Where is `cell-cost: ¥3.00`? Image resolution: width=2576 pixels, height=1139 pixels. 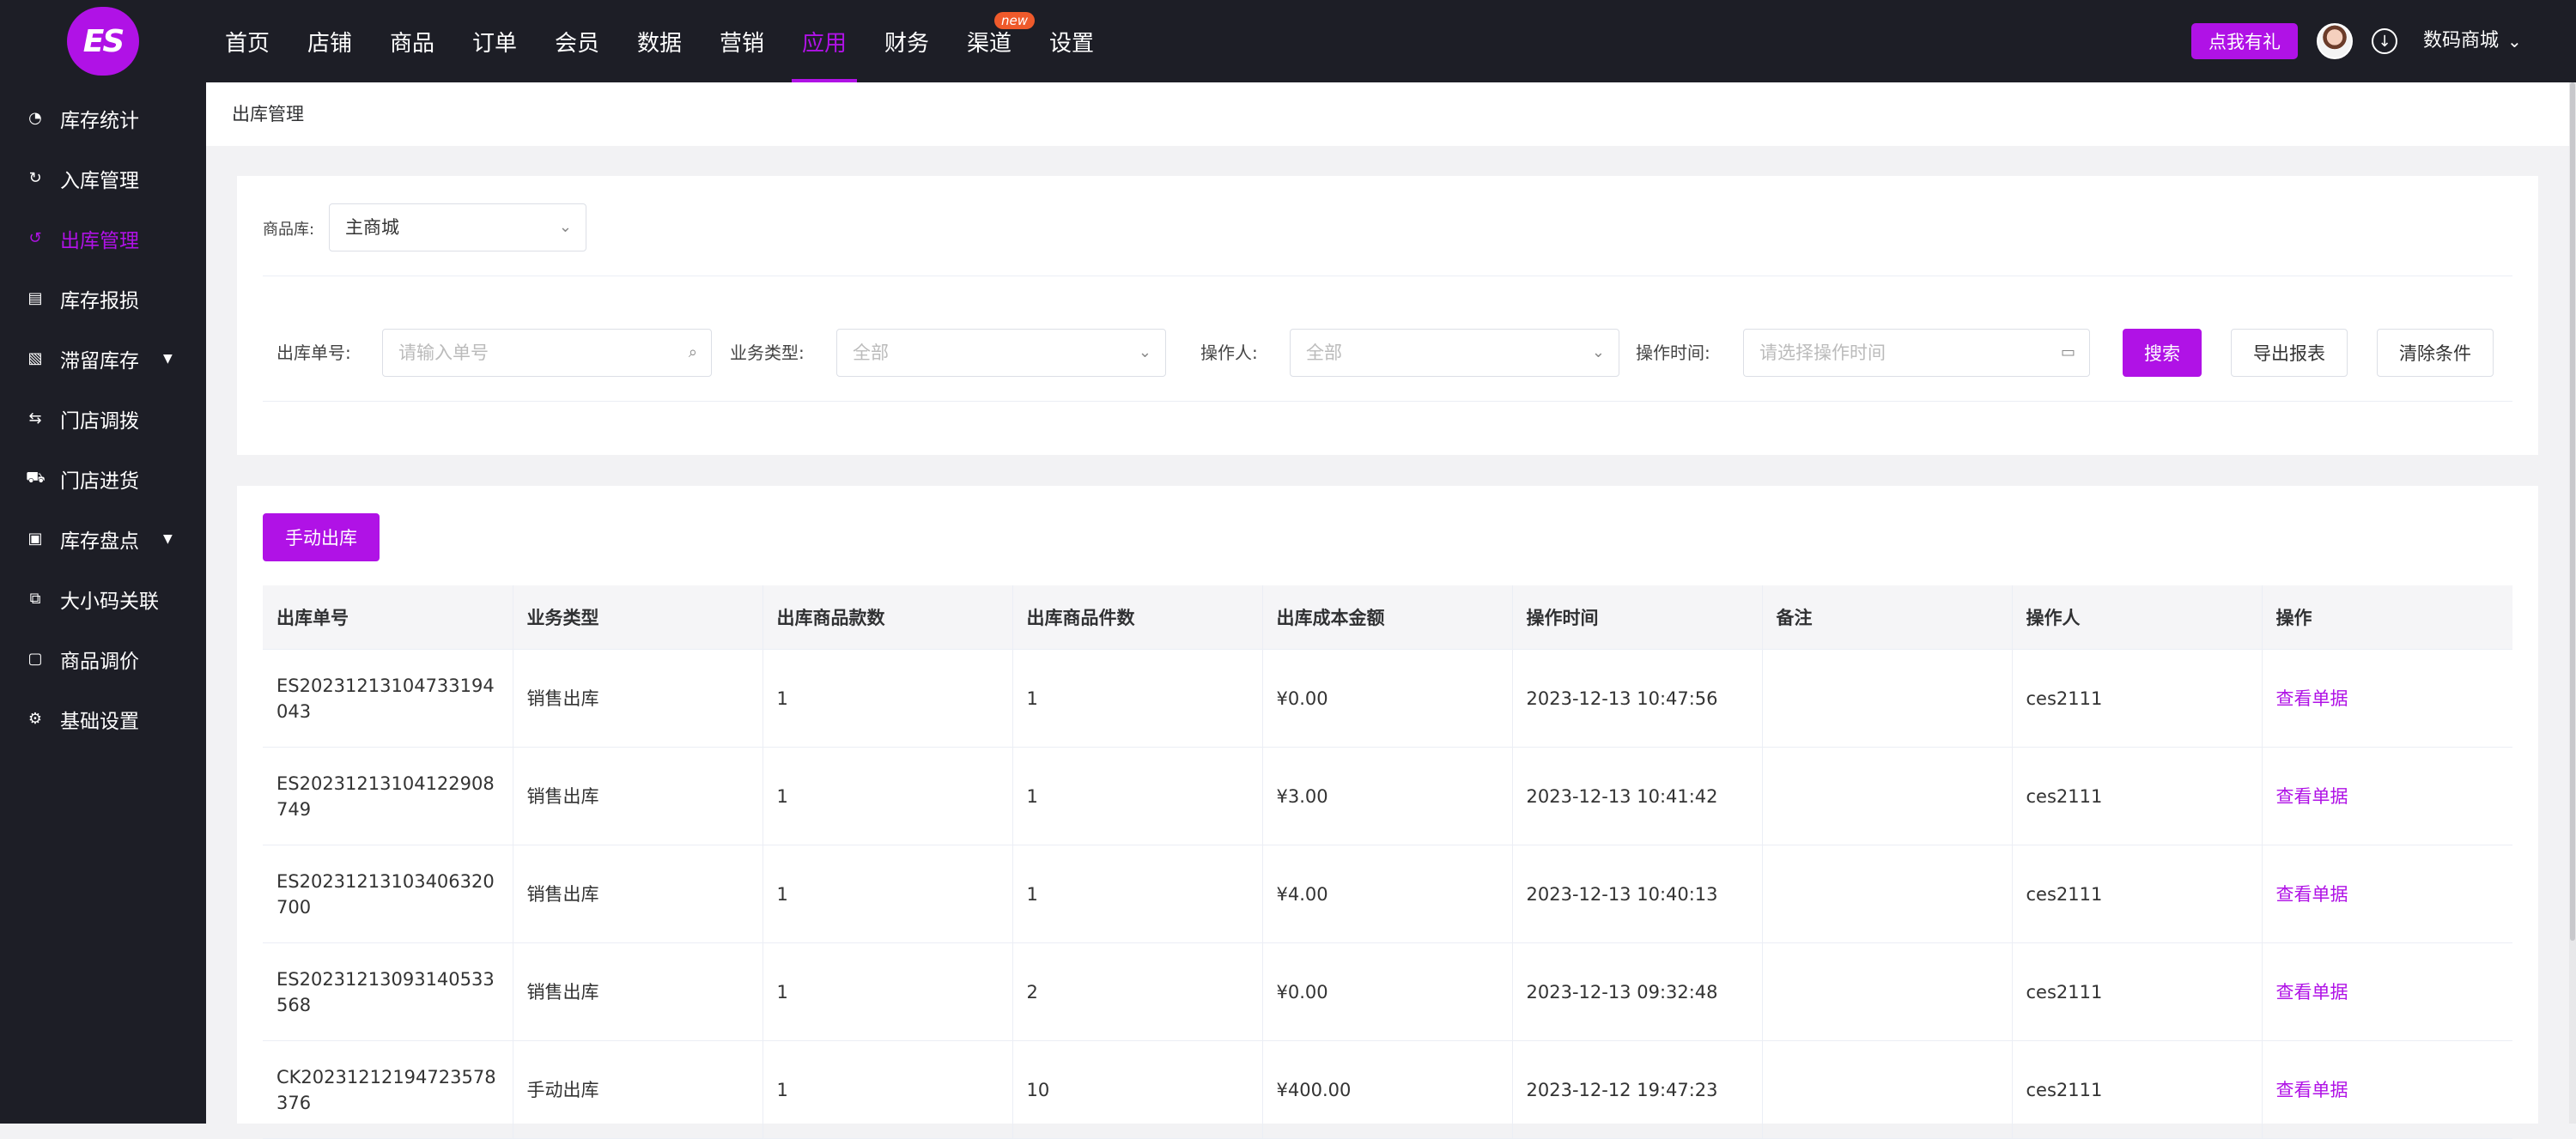 cell-cost: ¥3.00 is located at coordinates (1387, 796).